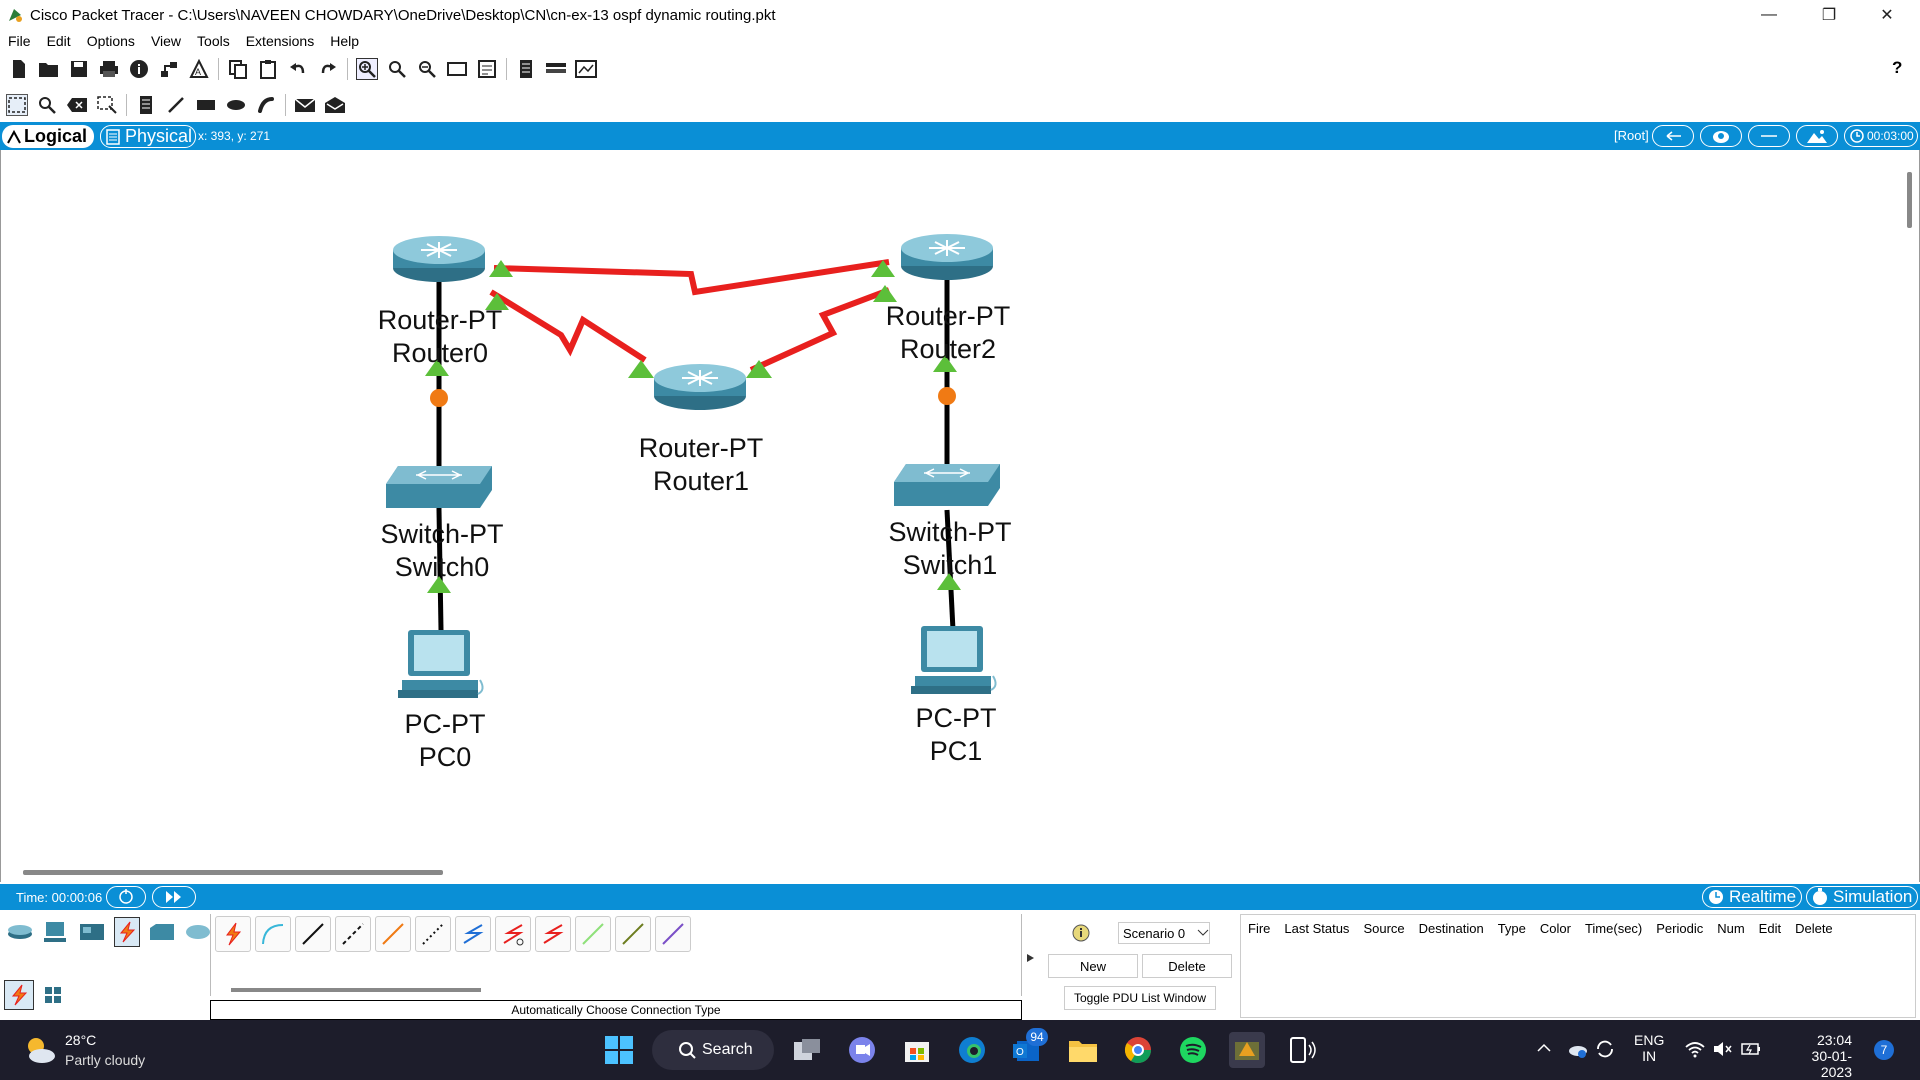 The image size is (1920, 1080). I want to click on menu-view: View, so click(166, 41).